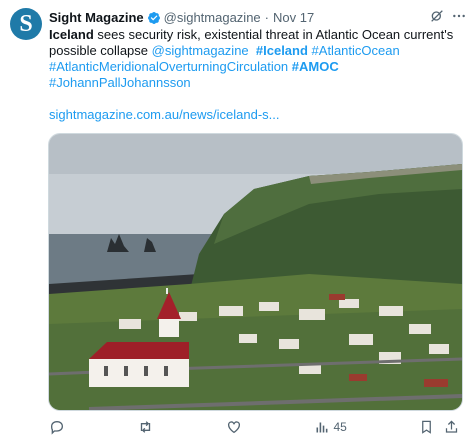 This screenshot has height=444, width=475. What do you see at coordinates (200, 50) in the screenshot?
I see `mention-link: @sightmagazine` at bounding box center [200, 50].